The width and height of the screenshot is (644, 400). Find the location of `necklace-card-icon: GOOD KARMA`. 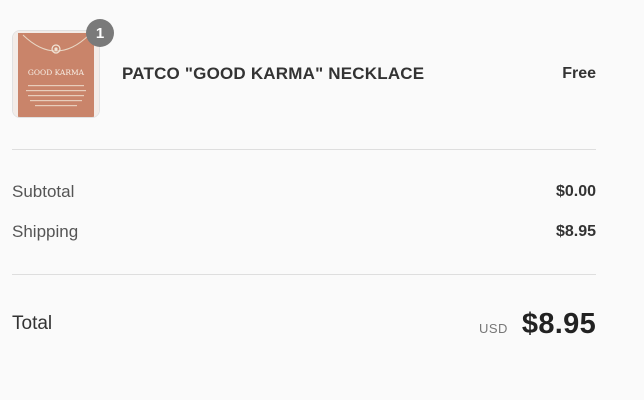

necklace-card-icon: GOOD KARMA is located at coordinates (56, 74).